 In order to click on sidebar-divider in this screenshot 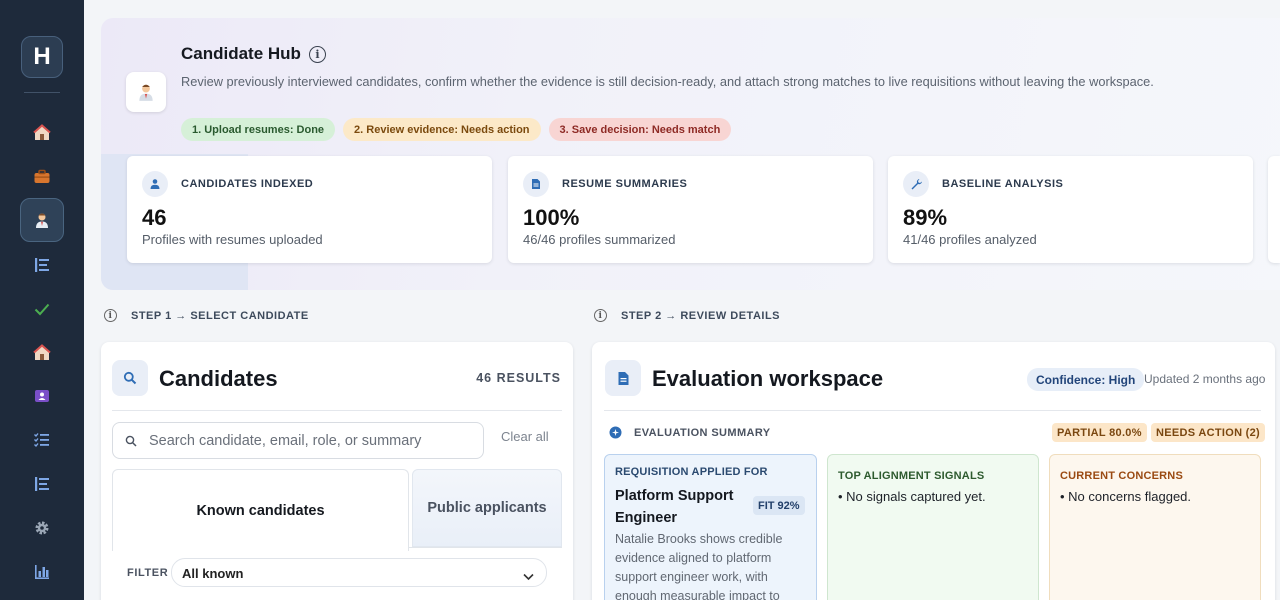, I will do `click(42, 92)`.